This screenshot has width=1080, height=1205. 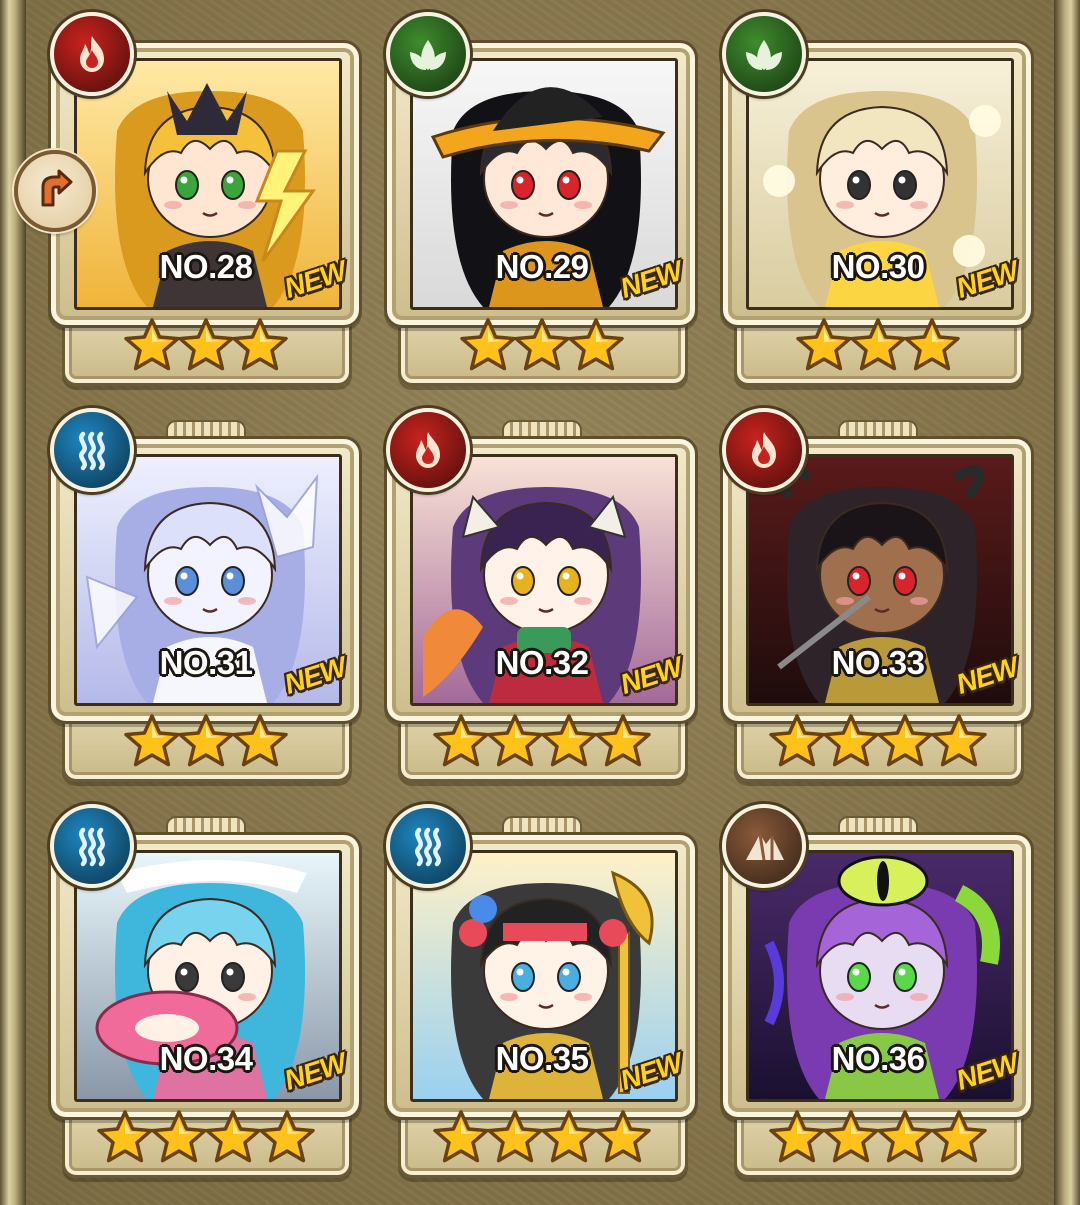 What do you see at coordinates (205, 601) in the screenshot?
I see `unit-card: NO.31 NEW` at bounding box center [205, 601].